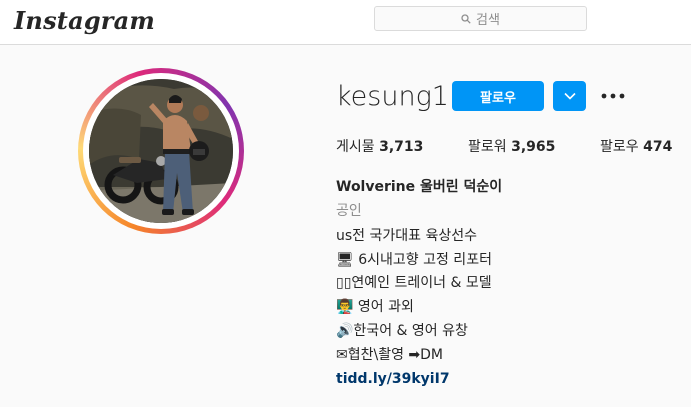  What do you see at coordinates (414, 283) in the screenshot?
I see `bio-line: ▯▯연예인 트레이너 & 모델` at bounding box center [414, 283].